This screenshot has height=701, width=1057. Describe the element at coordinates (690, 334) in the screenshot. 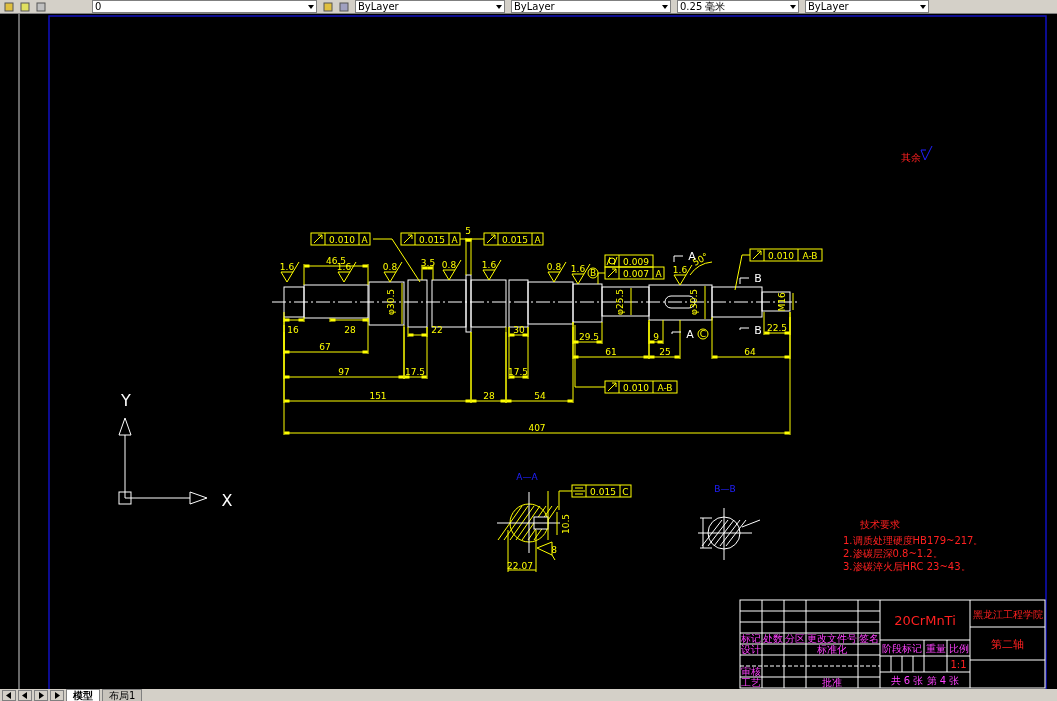

I see `section-label: A` at that location.